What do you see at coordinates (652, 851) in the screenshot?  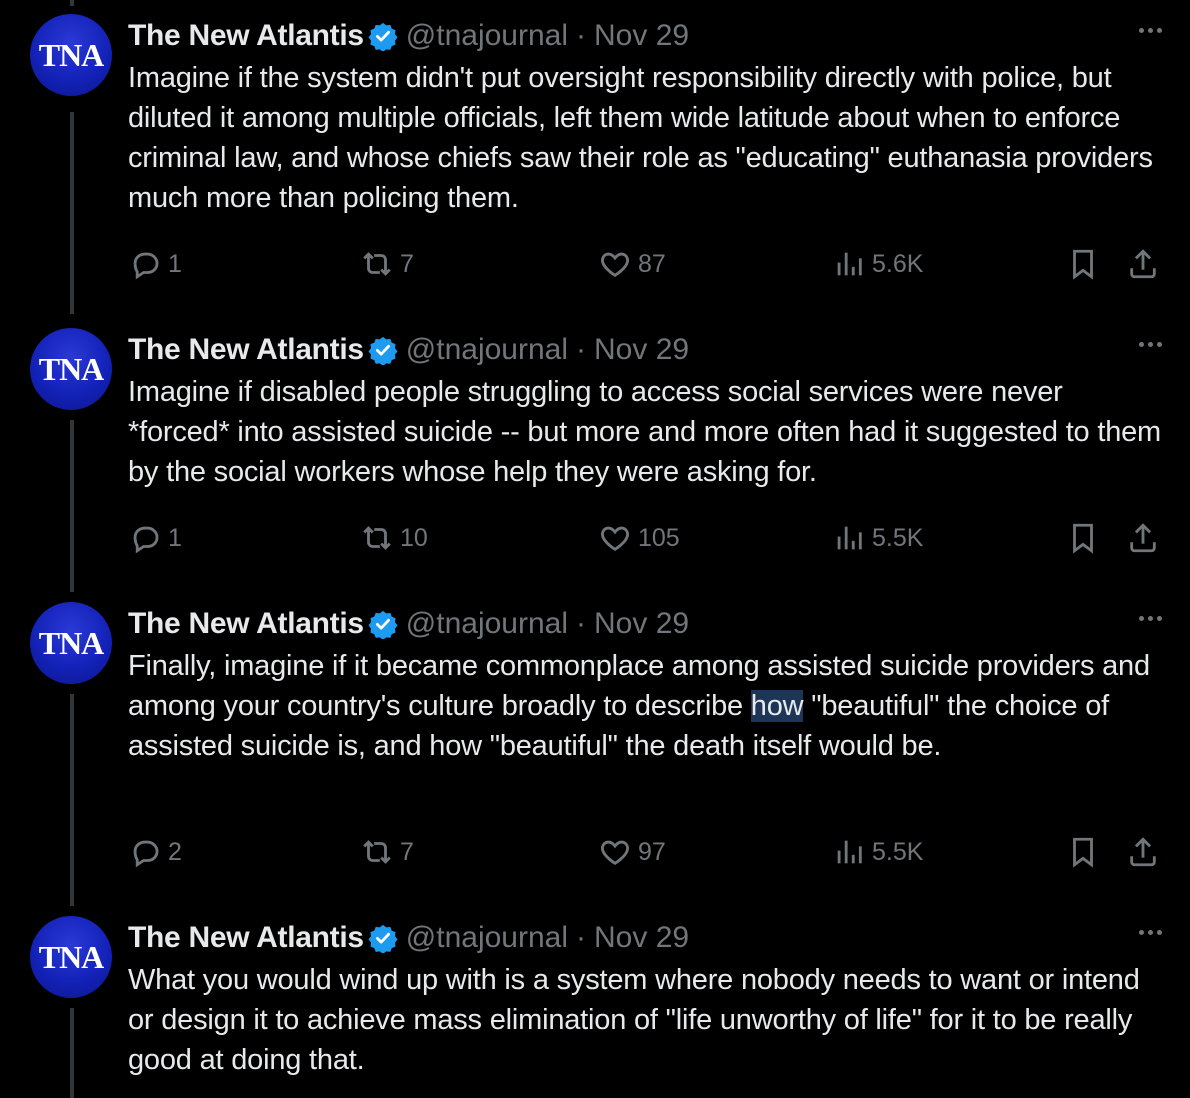 I see `like-count: 97` at bounding box center [652, 851].